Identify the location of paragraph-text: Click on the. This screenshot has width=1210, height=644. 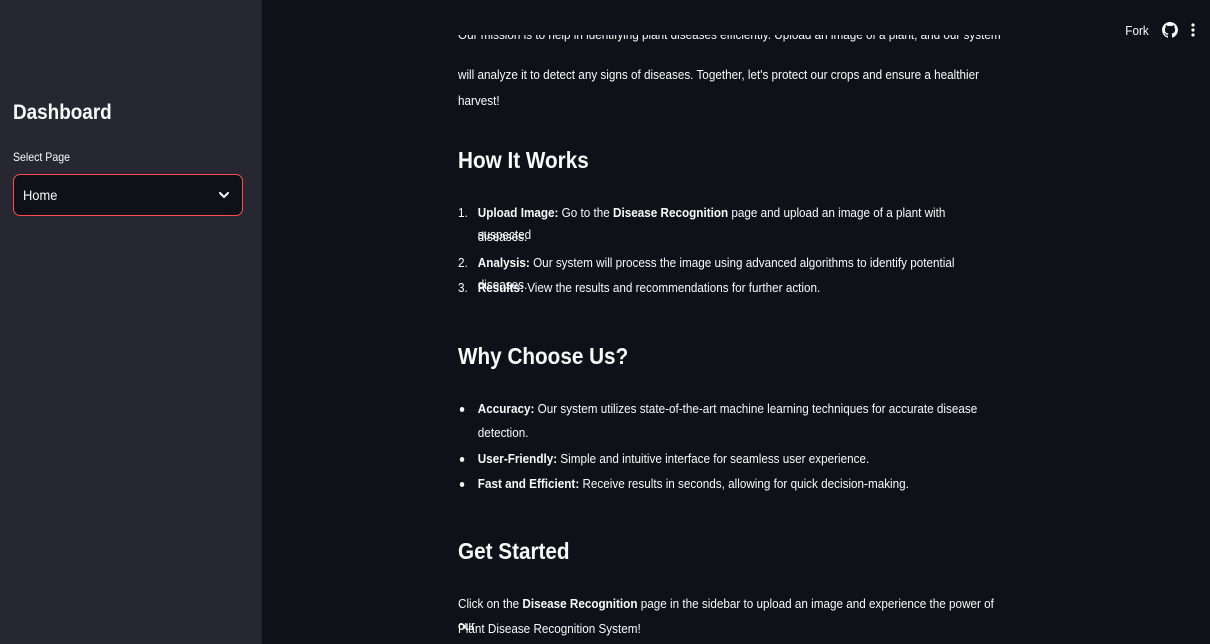
(490, 603).